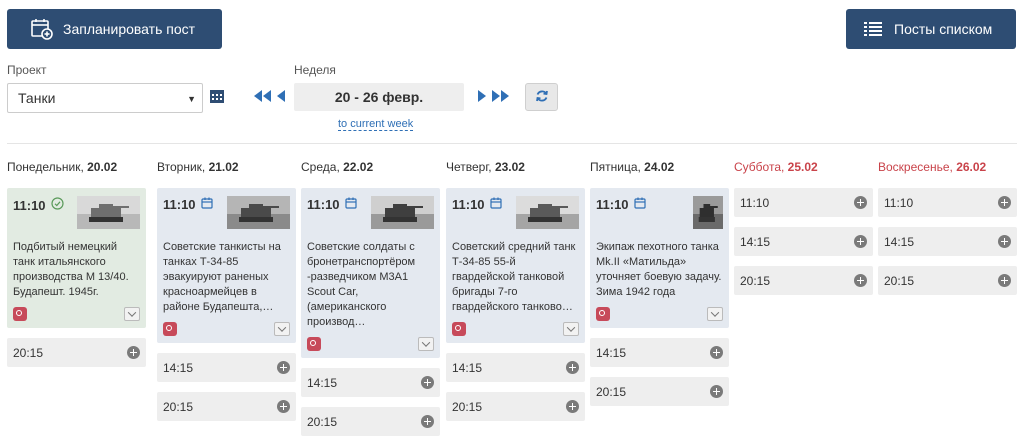 The width and height of the screenshot is (1024, 441). What do you see at coordinates (62, 167) in the screenshot?
I see `day-header: Понедельник, 20.02` at bounding box center [62, 167].